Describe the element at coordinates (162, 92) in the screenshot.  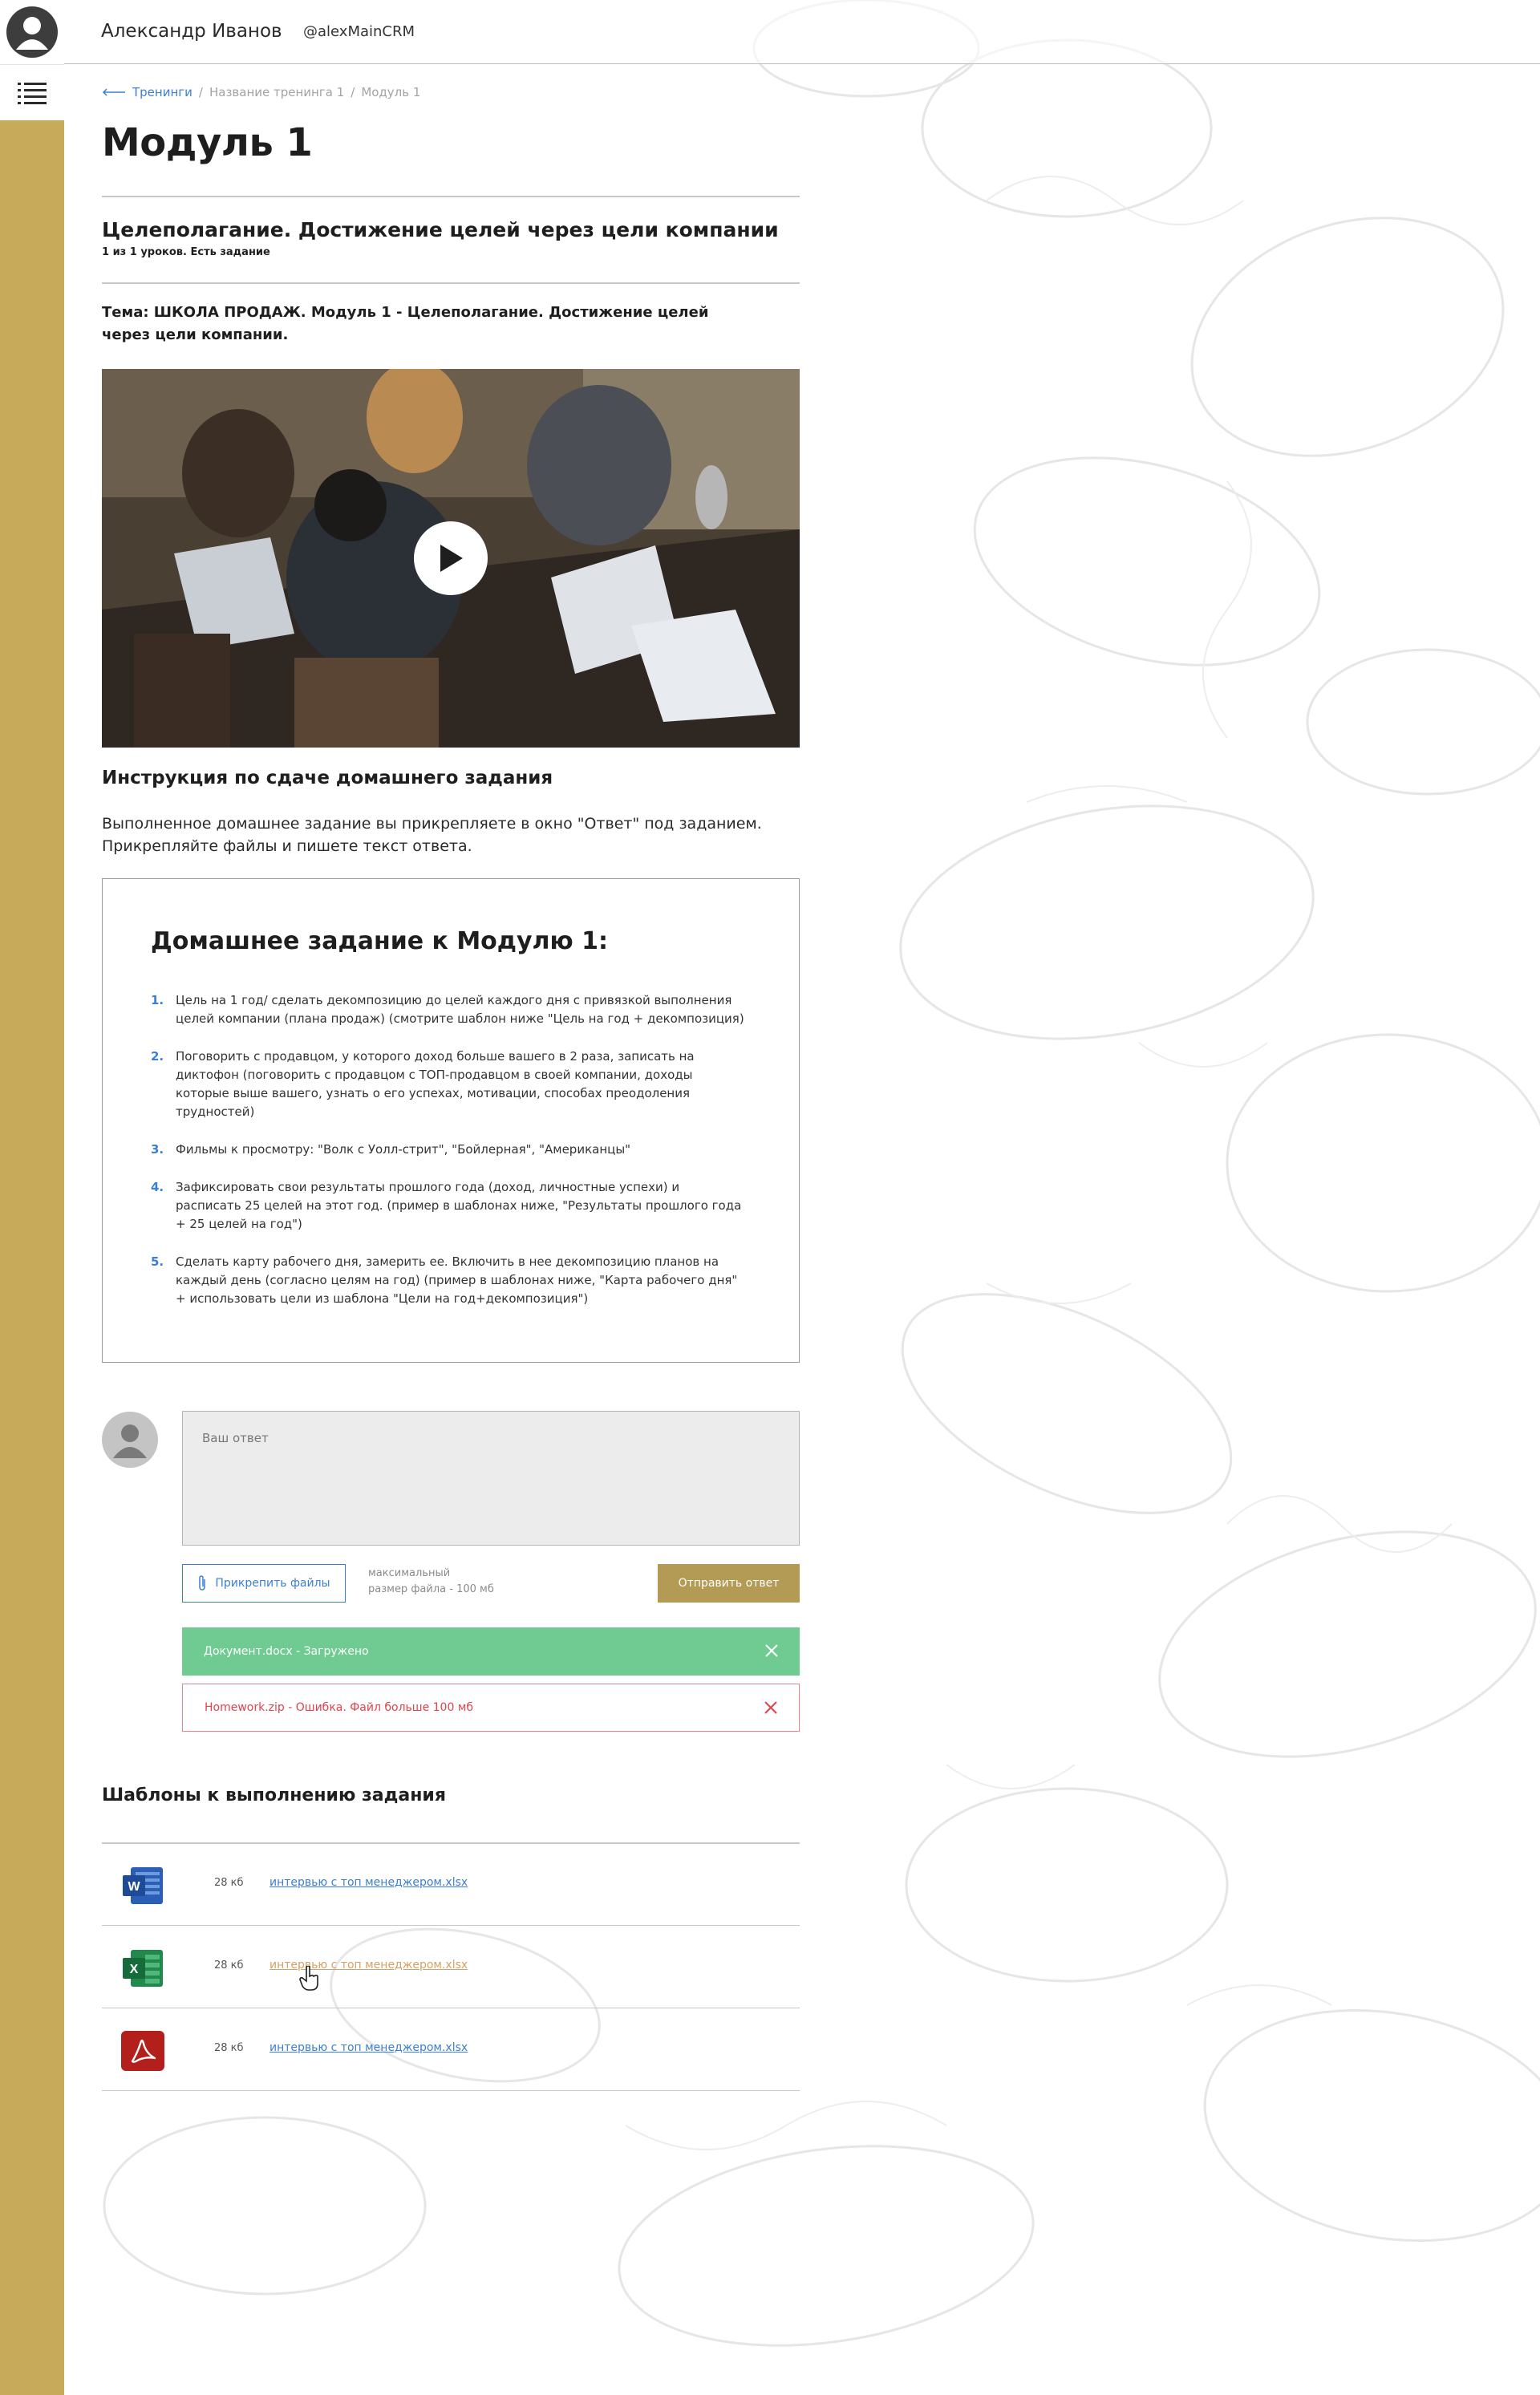
I see `breadcrumb-back-label: Тренинги` at that location.